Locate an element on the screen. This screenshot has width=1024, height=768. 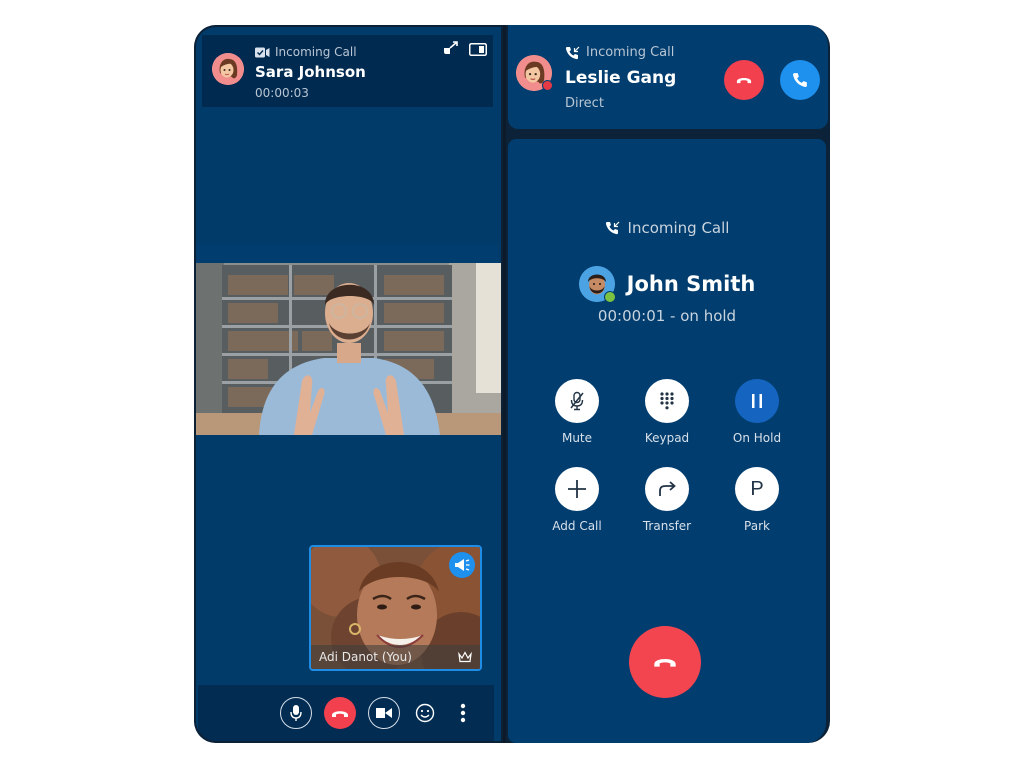
microphone-muted-icon is located at coordinates (577, 401).